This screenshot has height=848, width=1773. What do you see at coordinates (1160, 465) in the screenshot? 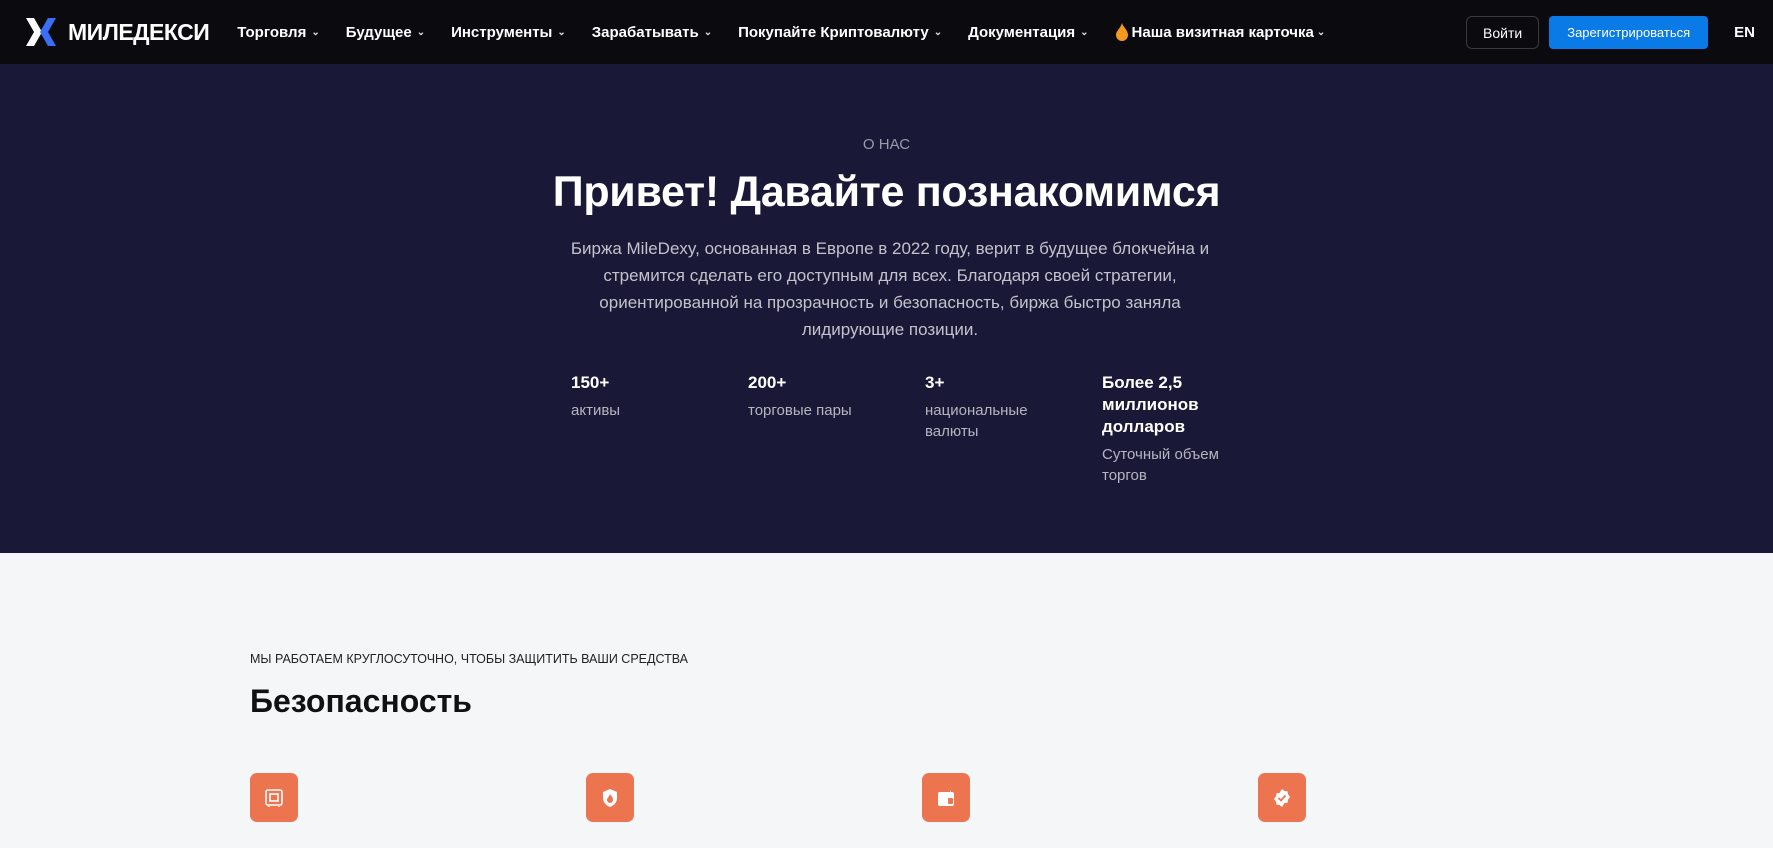
I see `stat-label: Суточный объем торгов` at bounding box center [1160, 465].